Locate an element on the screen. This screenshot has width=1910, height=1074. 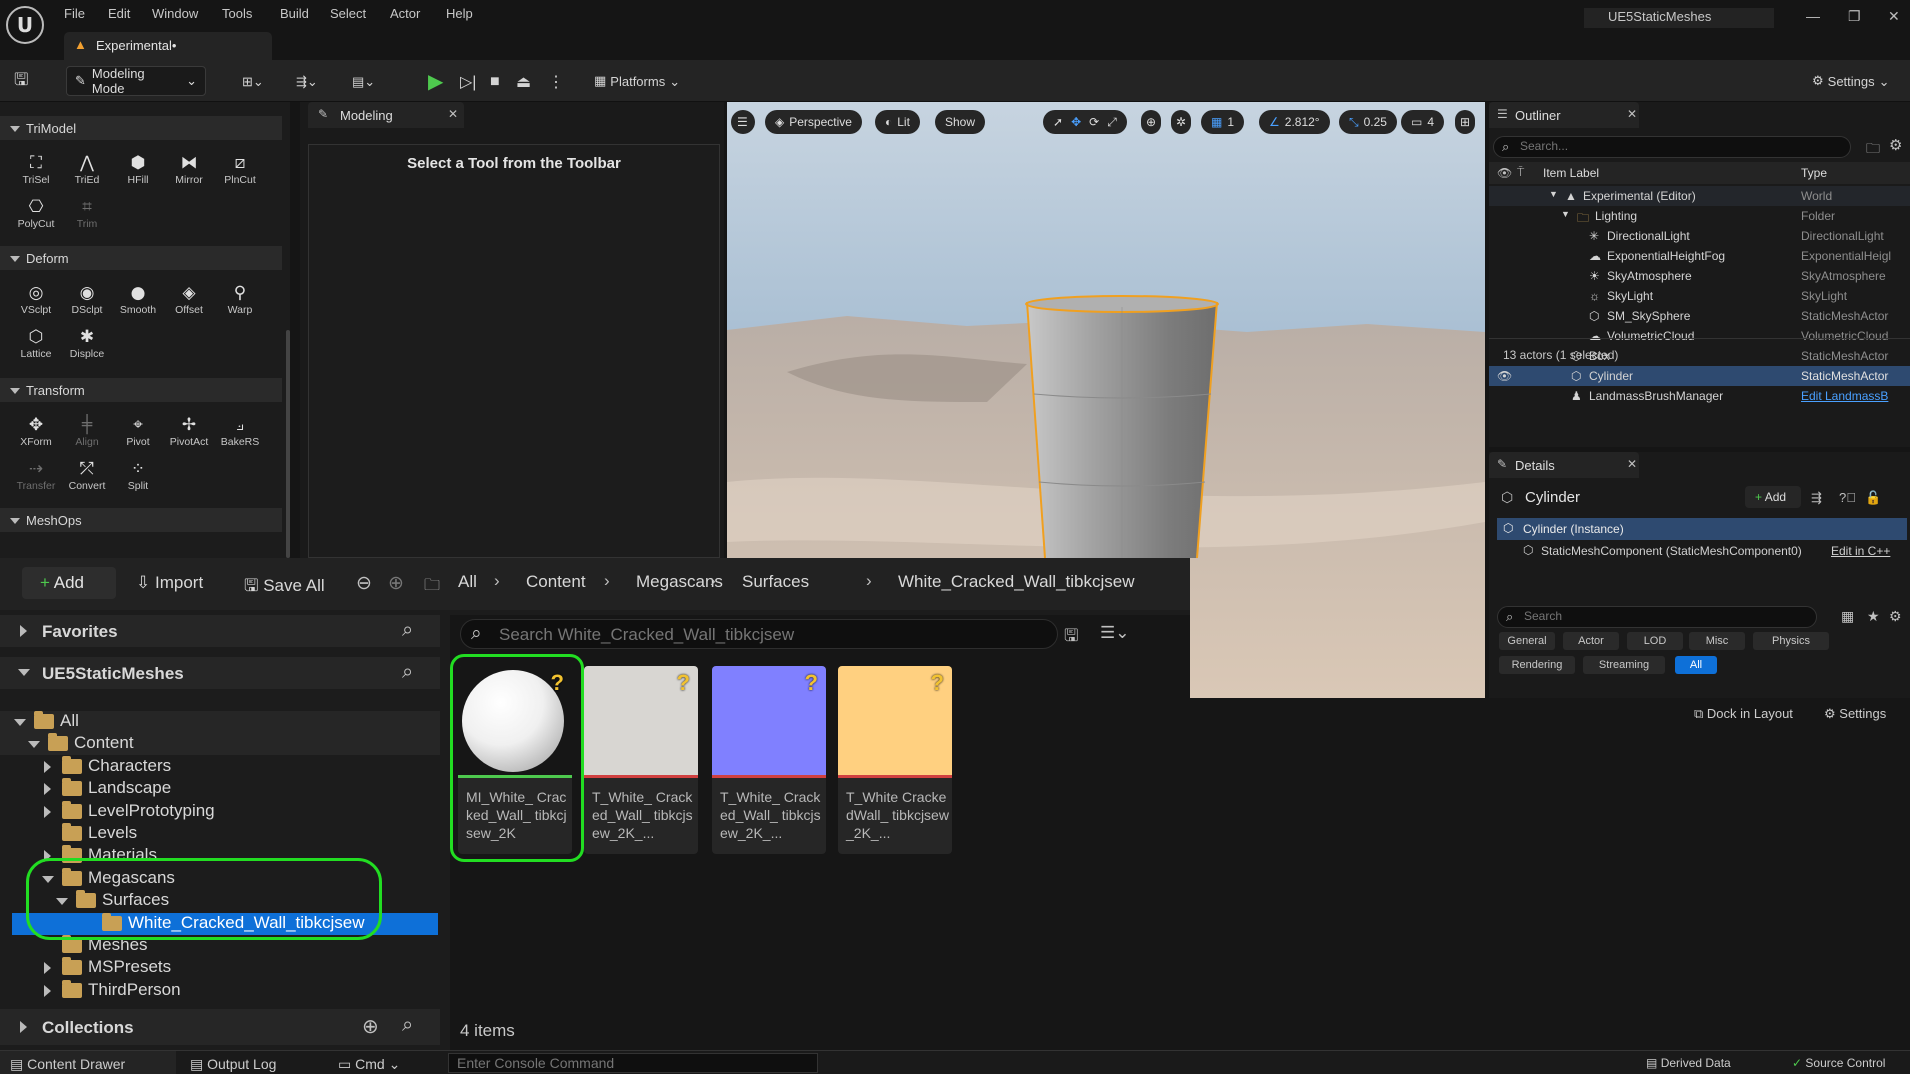
tool-lattice: ⬡ Lattice is located at coordinates (36, 348).